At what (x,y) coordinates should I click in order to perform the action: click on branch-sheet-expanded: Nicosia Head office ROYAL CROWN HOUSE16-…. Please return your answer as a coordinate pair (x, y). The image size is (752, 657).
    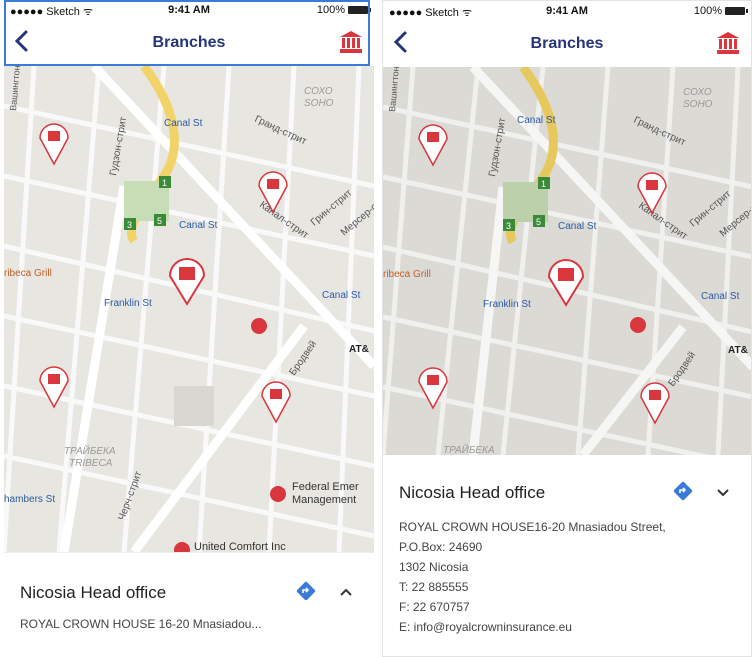
    Looking at the image, I should click on (567, 555).